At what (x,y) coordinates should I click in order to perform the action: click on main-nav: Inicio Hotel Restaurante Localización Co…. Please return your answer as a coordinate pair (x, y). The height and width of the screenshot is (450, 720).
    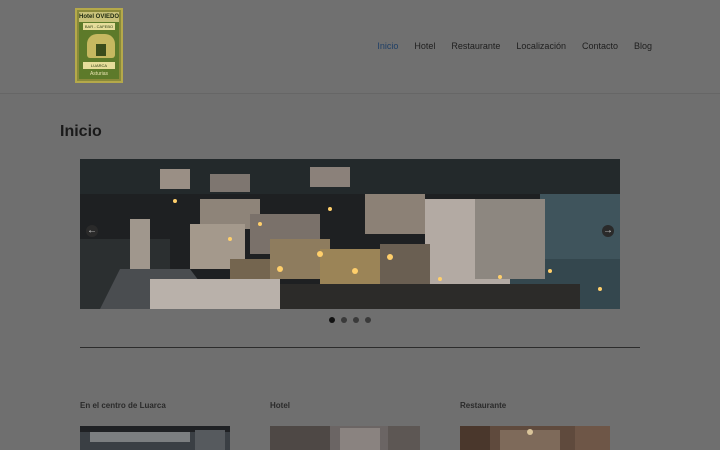
    Looking at the image, I should click on (506, 46).